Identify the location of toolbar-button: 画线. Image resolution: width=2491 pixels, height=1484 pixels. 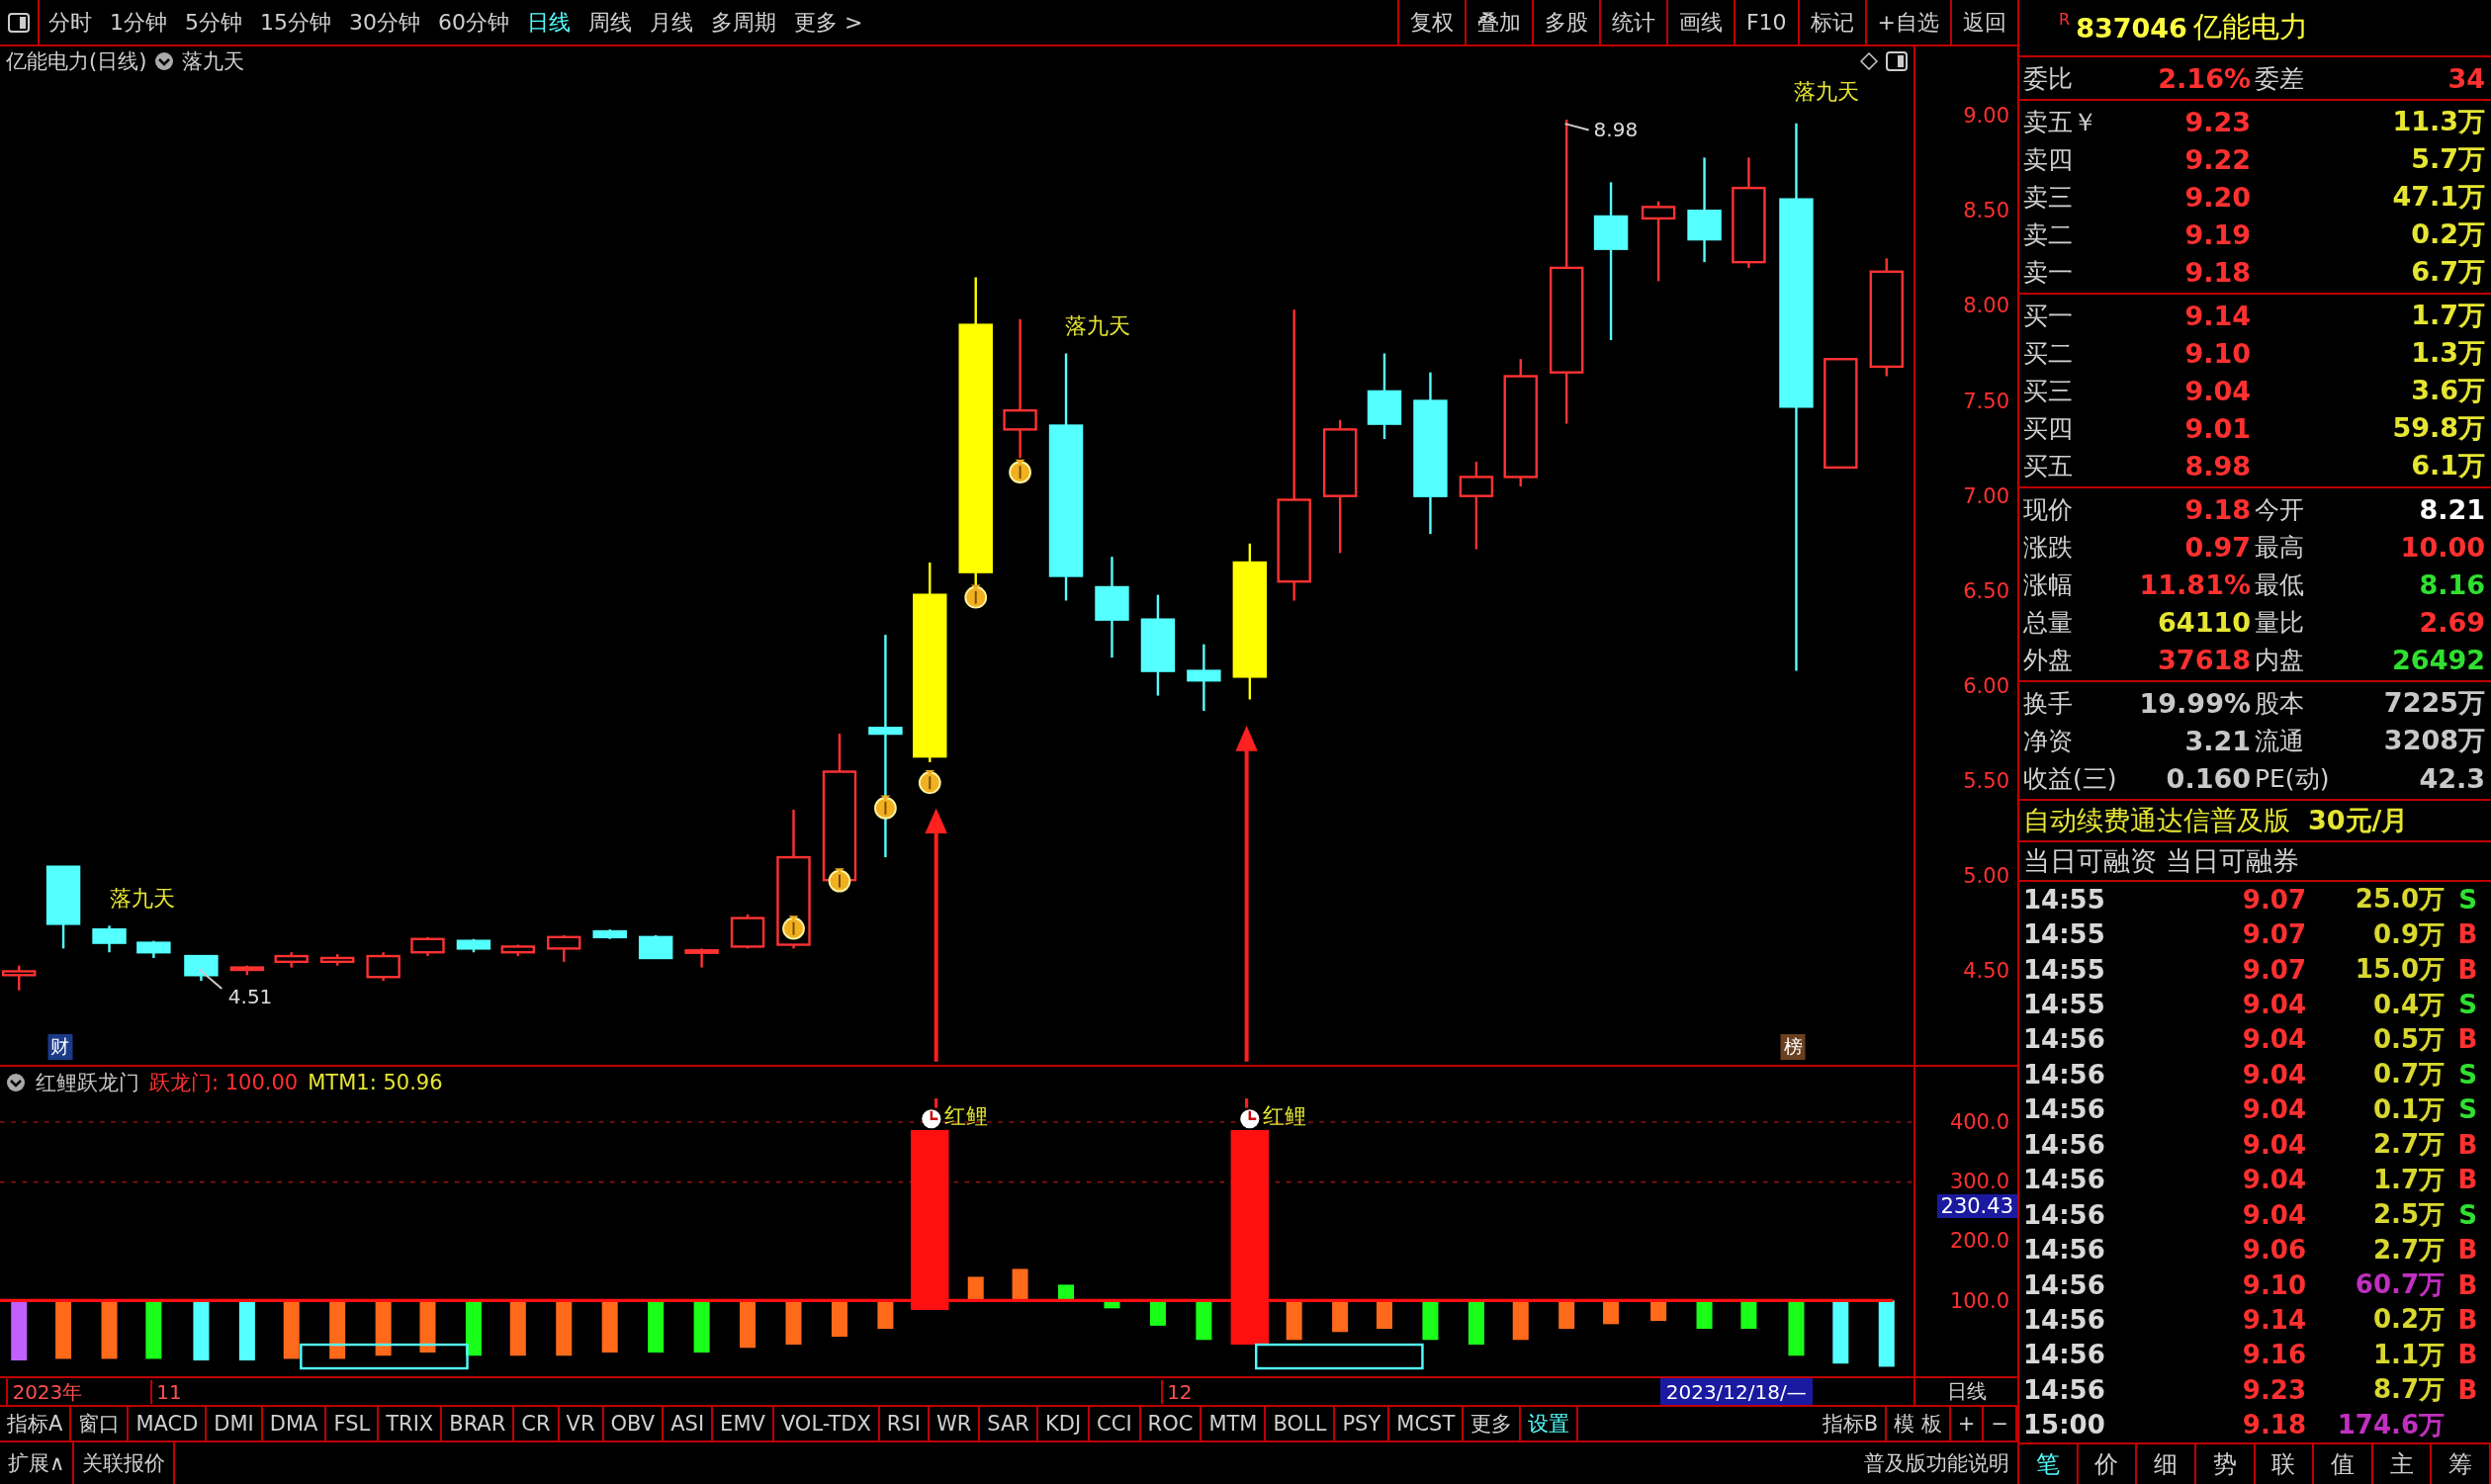
(1699, 22).